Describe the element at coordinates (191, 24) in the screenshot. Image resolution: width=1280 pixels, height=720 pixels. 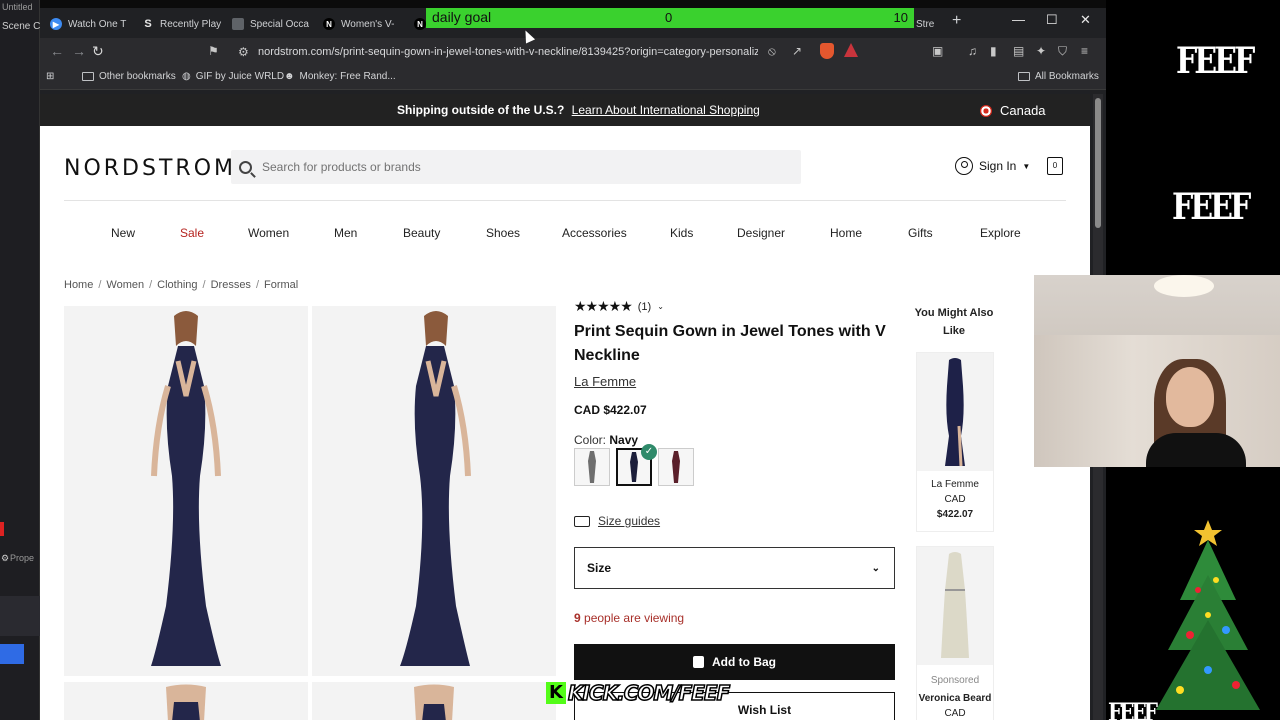
I see `tab-label: Recently Play` at that location.